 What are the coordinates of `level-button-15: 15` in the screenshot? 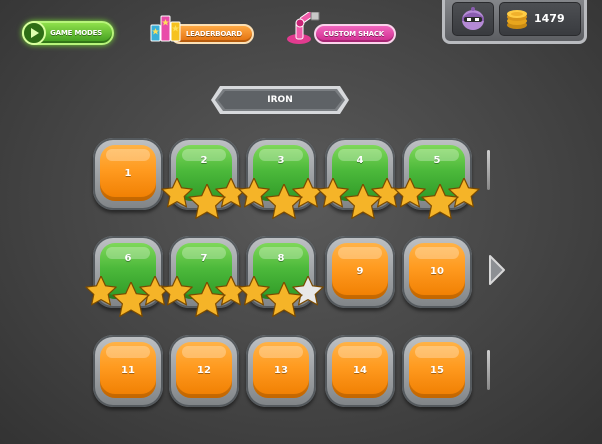 It's located at (437, 371).